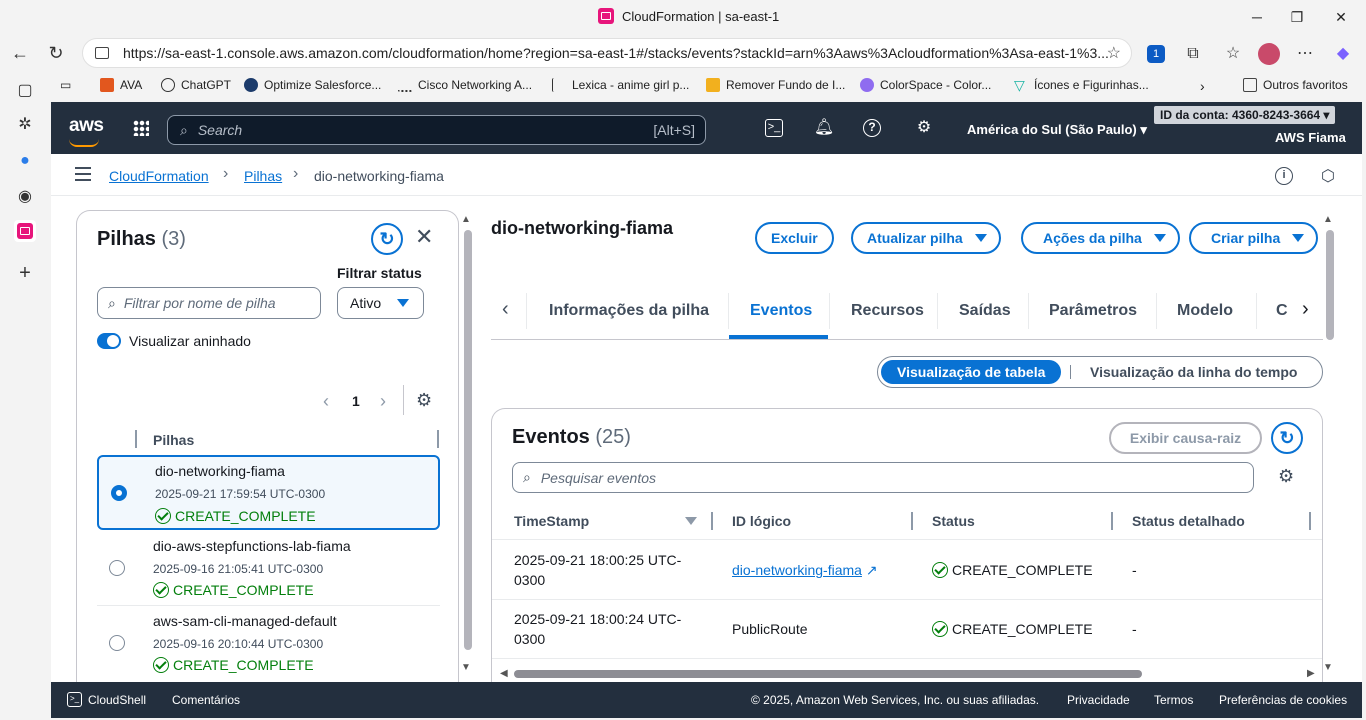  What do you see at coordinates (1330, 285) in the screenshot?
I see `detail-scrollbar` at bounding box center [1330, 285].